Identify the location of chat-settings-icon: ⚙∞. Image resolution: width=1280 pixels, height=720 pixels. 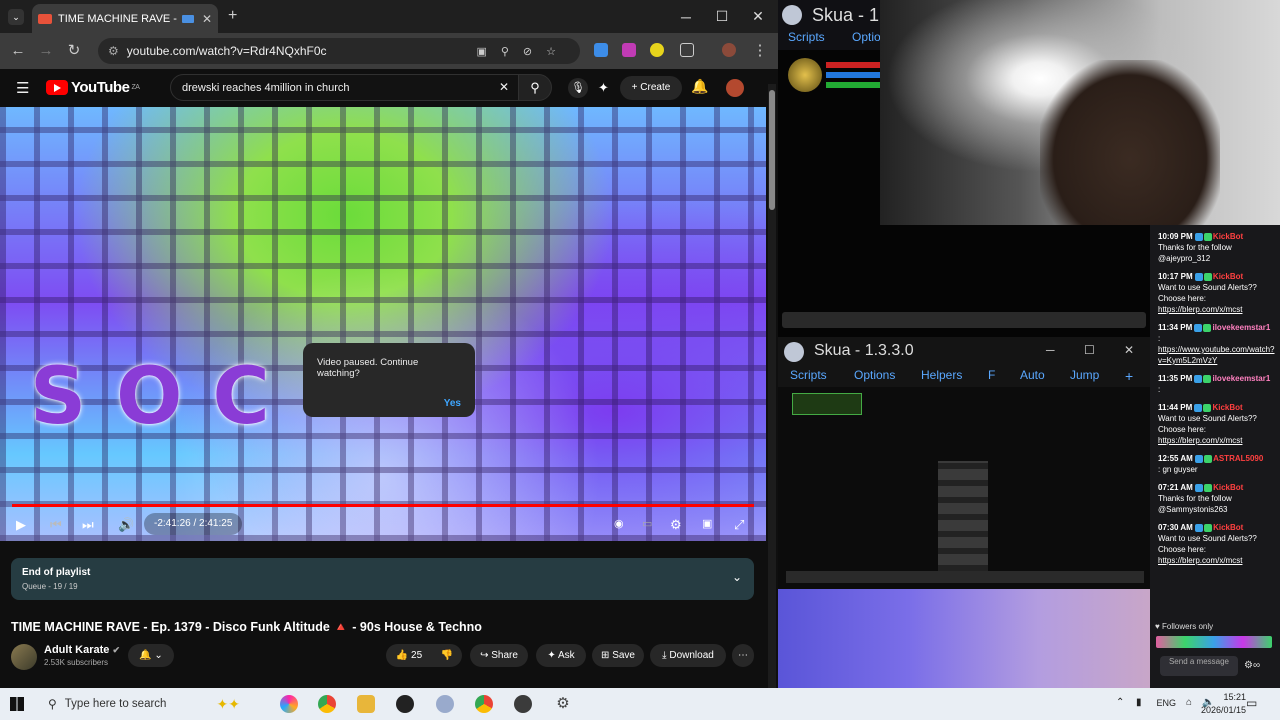
(1252, 665).